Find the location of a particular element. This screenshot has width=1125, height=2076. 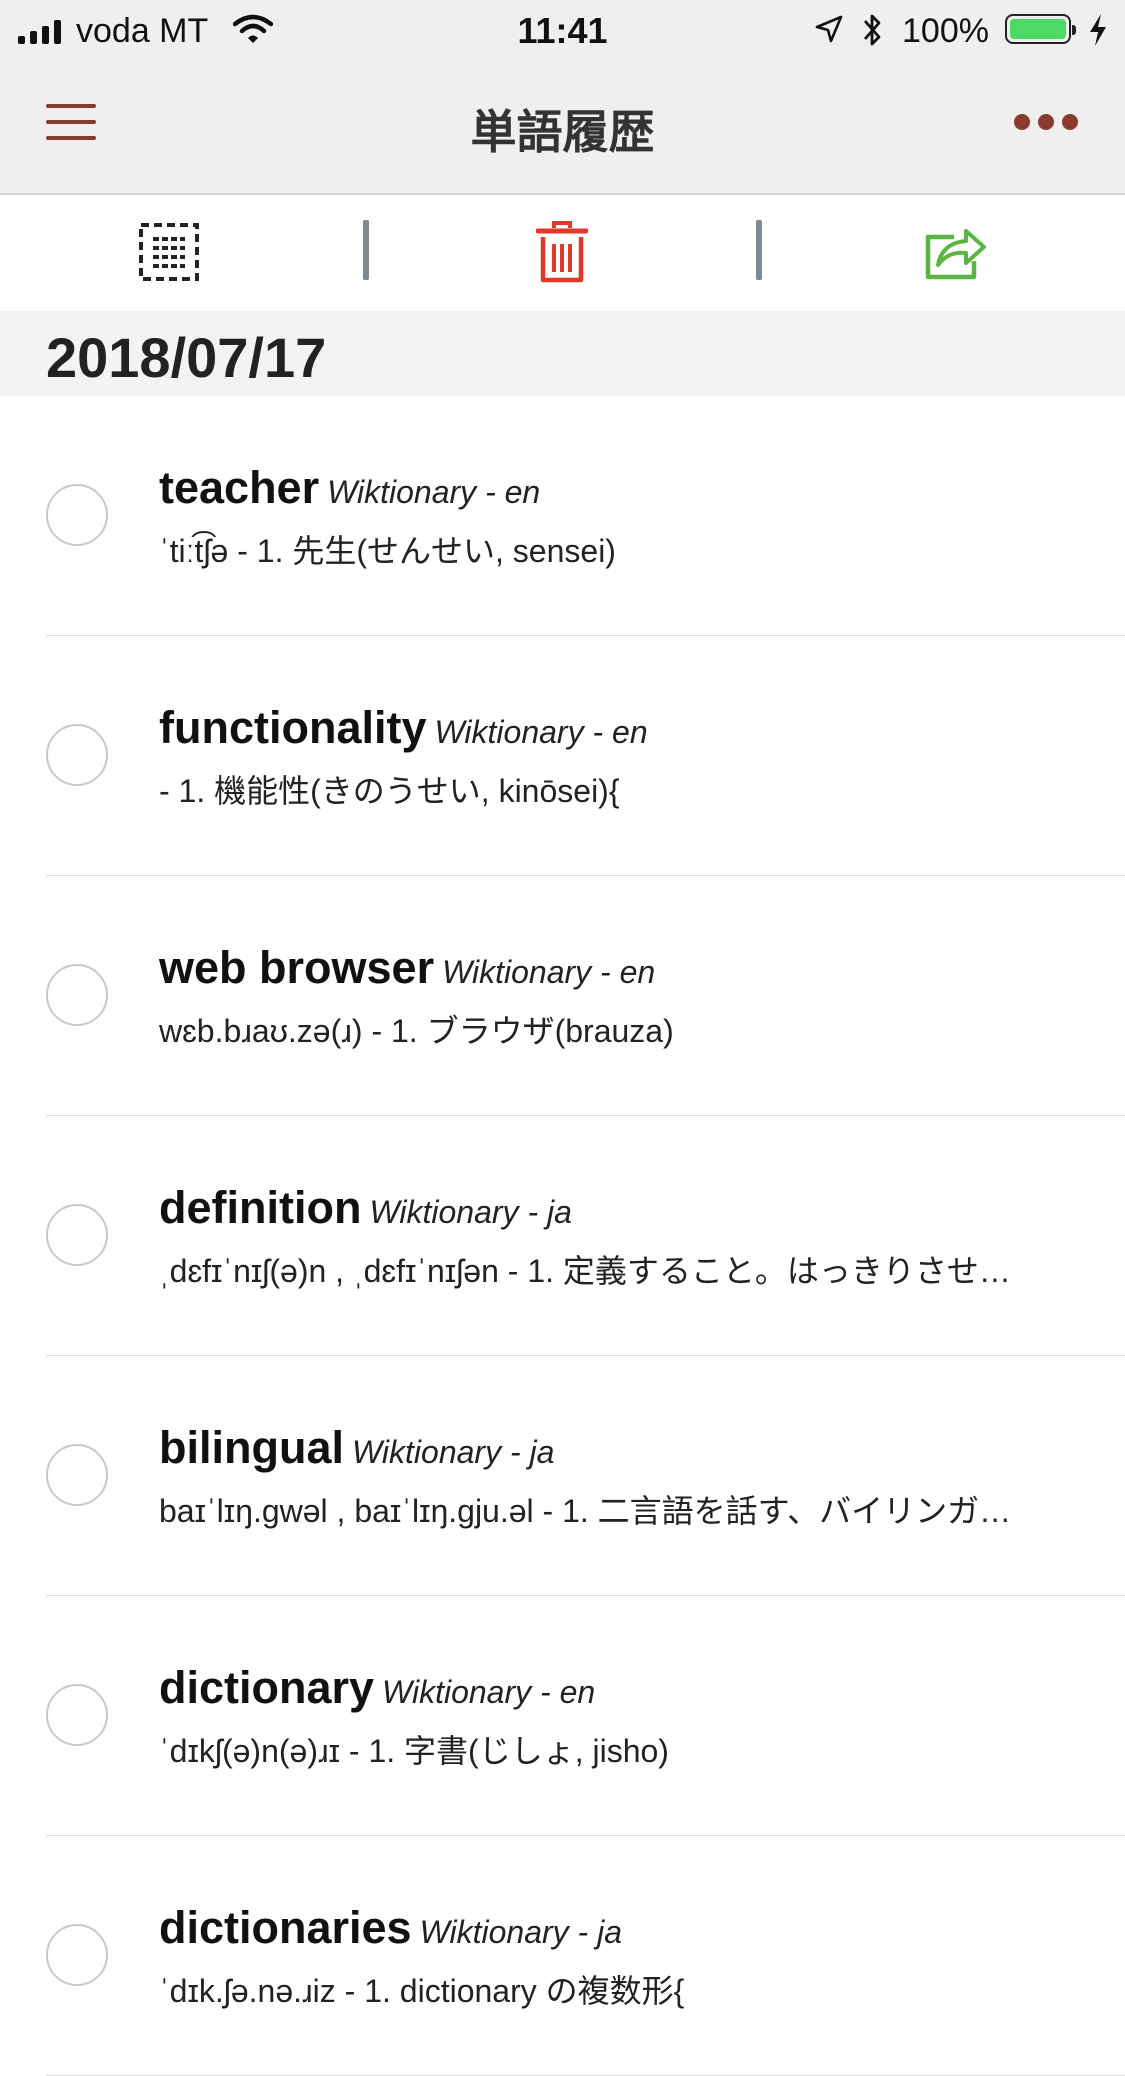

battery-fill is located at coordinates (1038, 29).